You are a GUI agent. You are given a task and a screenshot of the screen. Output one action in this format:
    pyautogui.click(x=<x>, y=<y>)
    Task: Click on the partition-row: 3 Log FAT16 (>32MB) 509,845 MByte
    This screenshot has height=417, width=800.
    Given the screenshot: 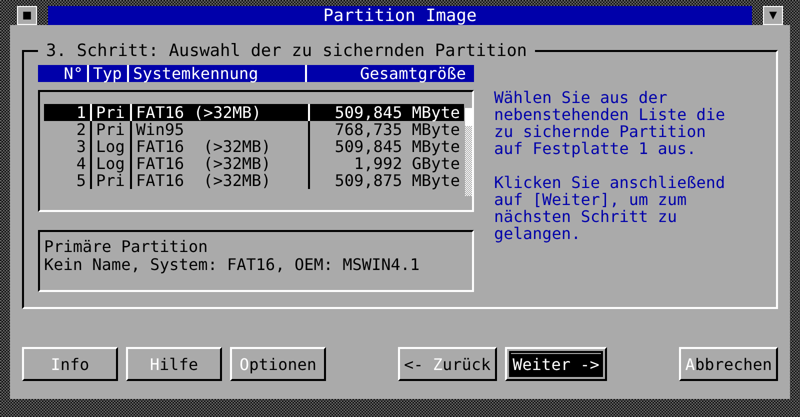 What is the action you would take?
    pyautogui.click(x=254, y=146)
    